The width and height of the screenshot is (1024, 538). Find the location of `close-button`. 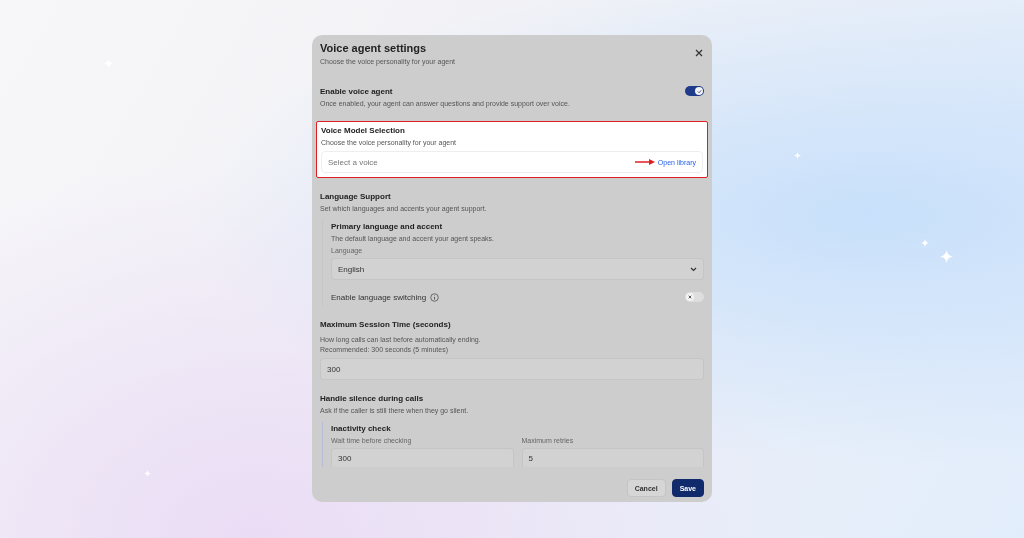

close-button is located at coordinates (699, 53).